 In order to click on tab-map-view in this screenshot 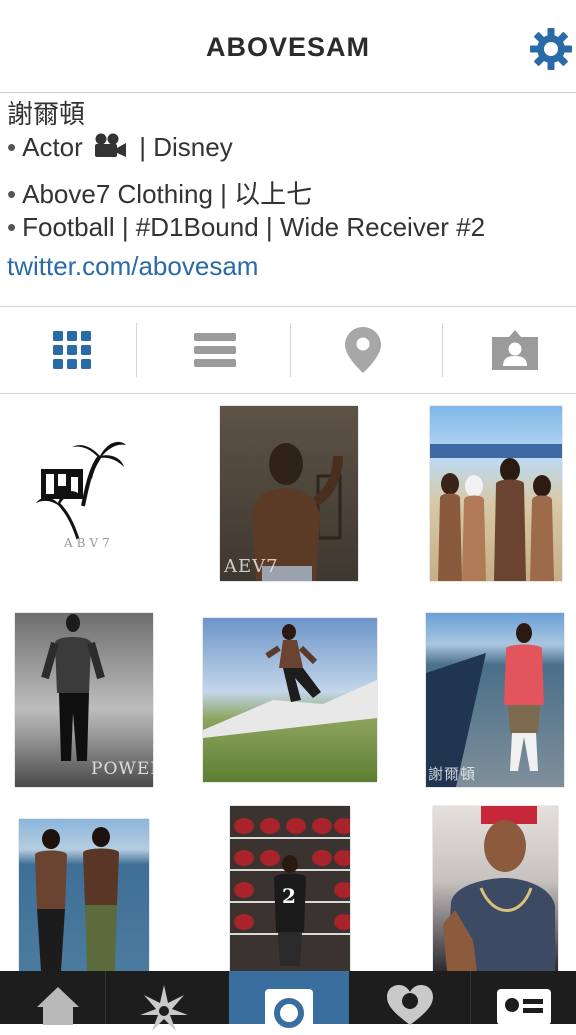, I will do `click(362, 350)`.